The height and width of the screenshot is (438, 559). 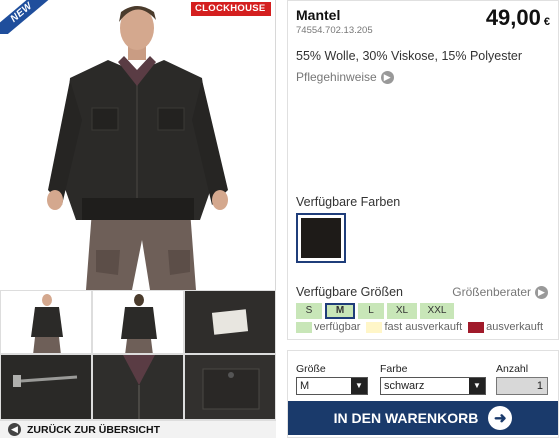 I want to click on legend-almost-sold-out-label: fast ausverkauft, so click(x=423, y=327).